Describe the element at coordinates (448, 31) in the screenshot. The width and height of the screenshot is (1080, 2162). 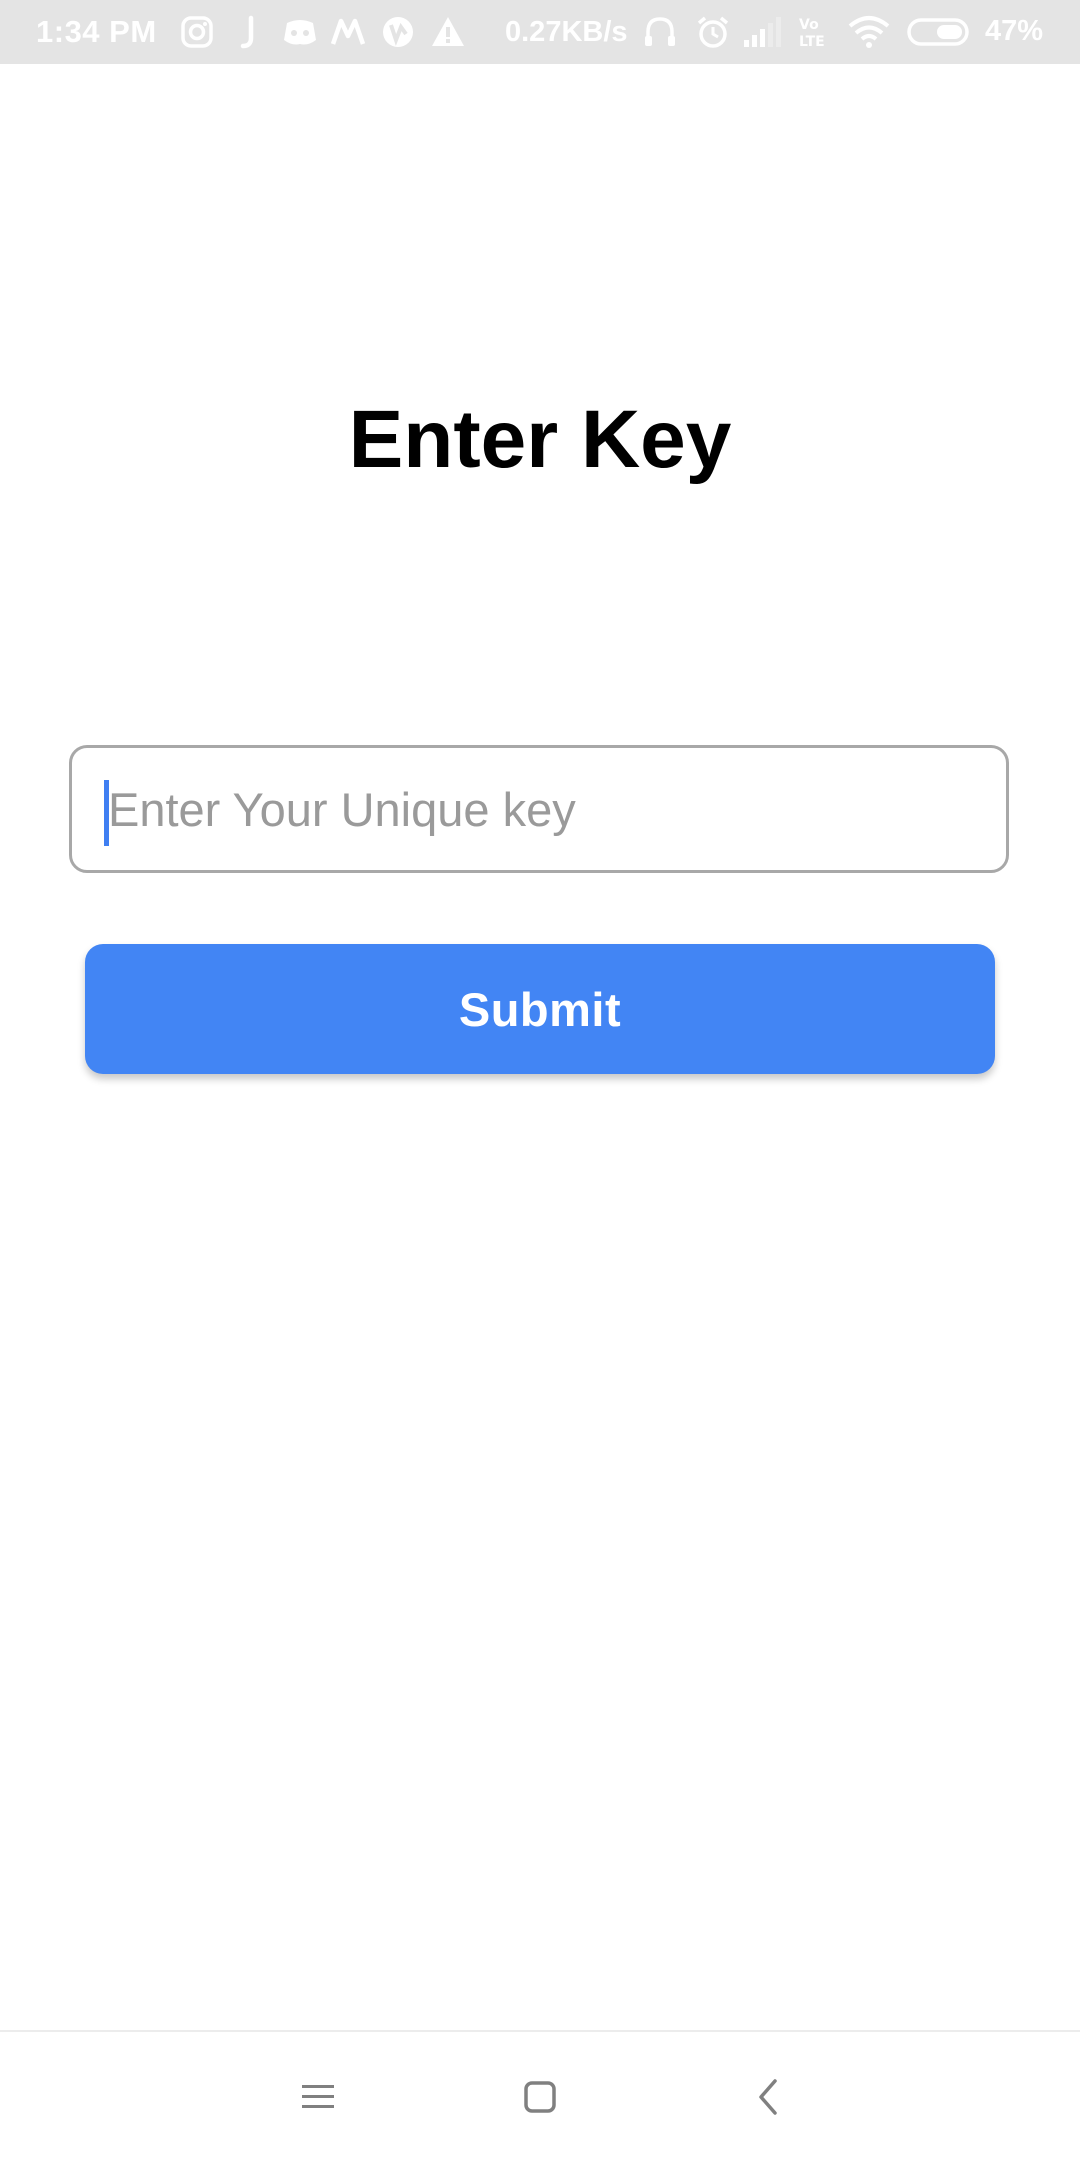
I see `warning-icon` at that location.